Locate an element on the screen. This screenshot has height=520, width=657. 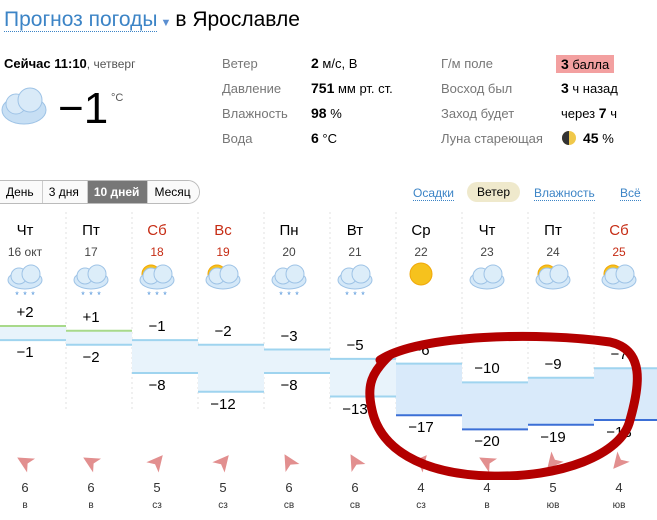
day-temperature: +1 is located at coordinates (91, 317).